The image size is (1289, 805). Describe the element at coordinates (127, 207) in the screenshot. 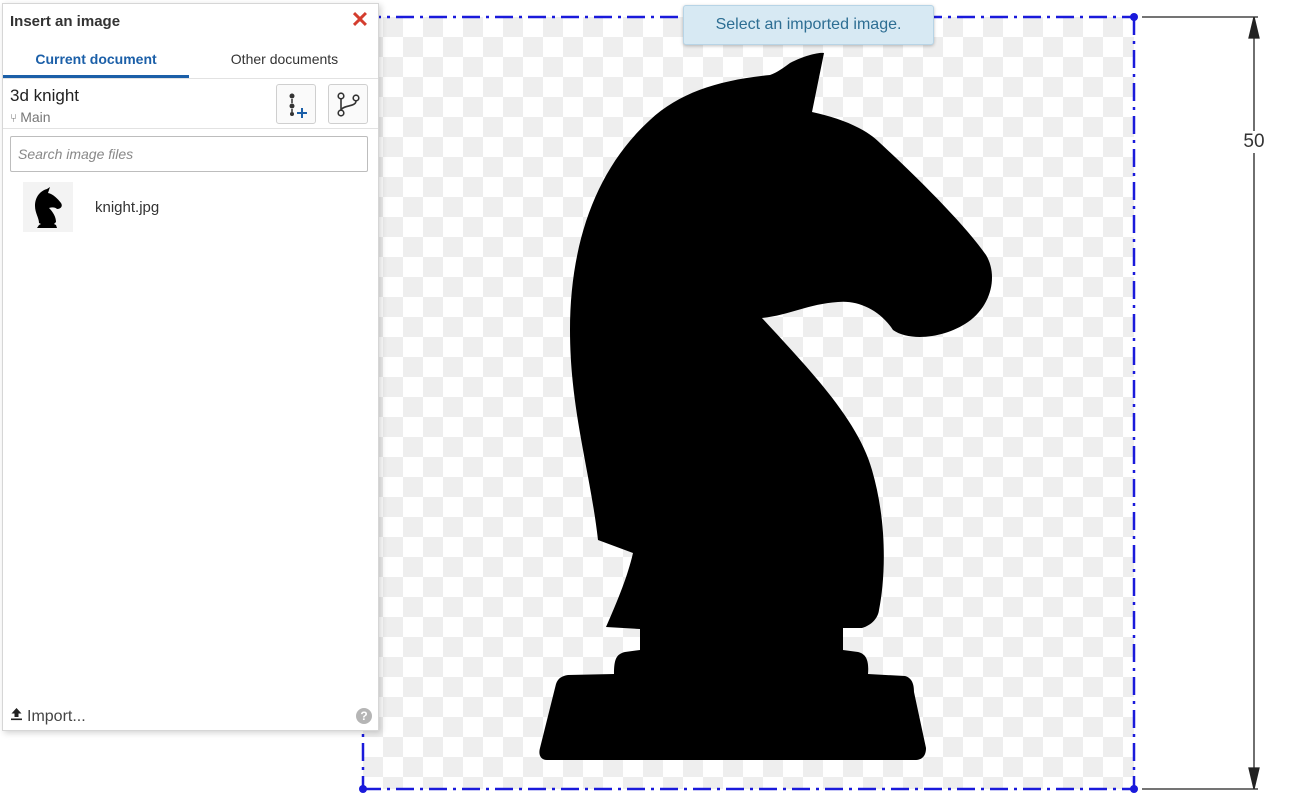

I see `file-name: knight.jpg` at that location.